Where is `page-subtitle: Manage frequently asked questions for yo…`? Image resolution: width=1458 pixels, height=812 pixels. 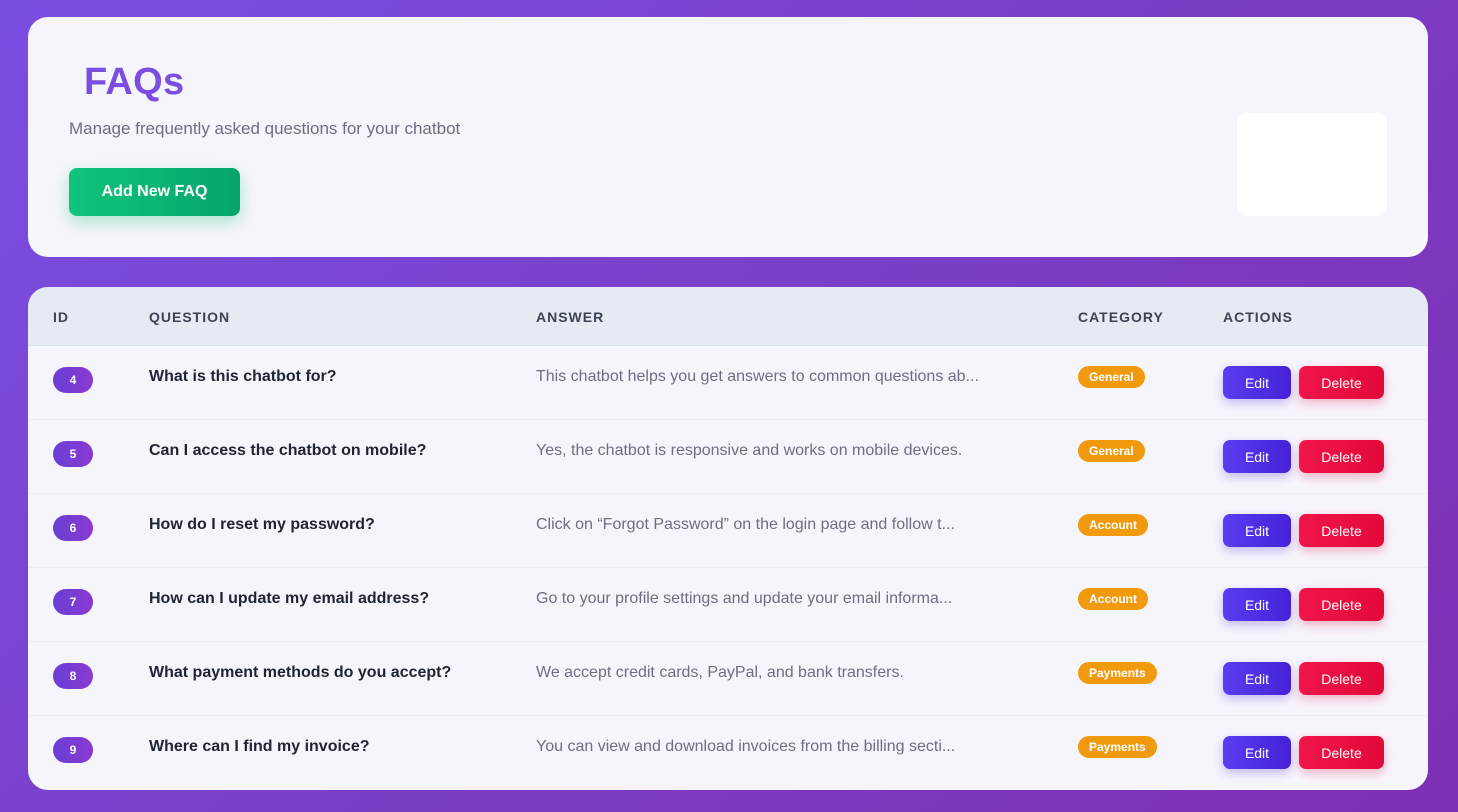
page-subtitle: Manage frequently asked questions for yo… is located at coordinates (265, 128).